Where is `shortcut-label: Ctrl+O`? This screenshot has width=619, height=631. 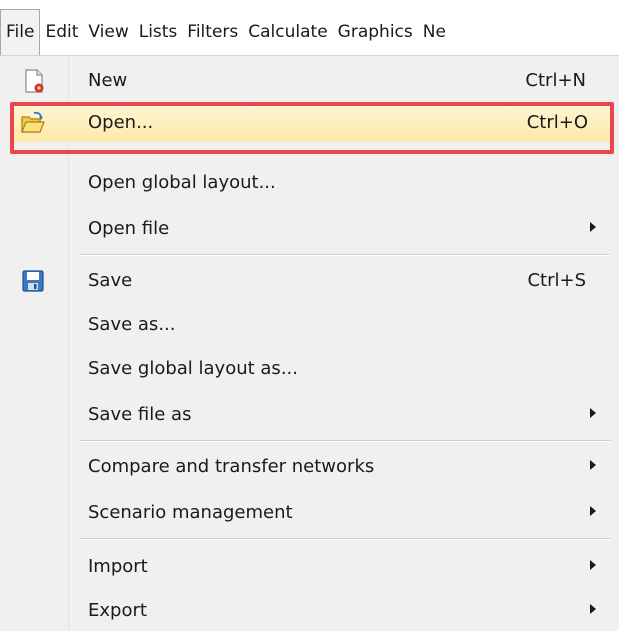
shortcut-label: Ctrl+O is located at coordinates (557, 122).